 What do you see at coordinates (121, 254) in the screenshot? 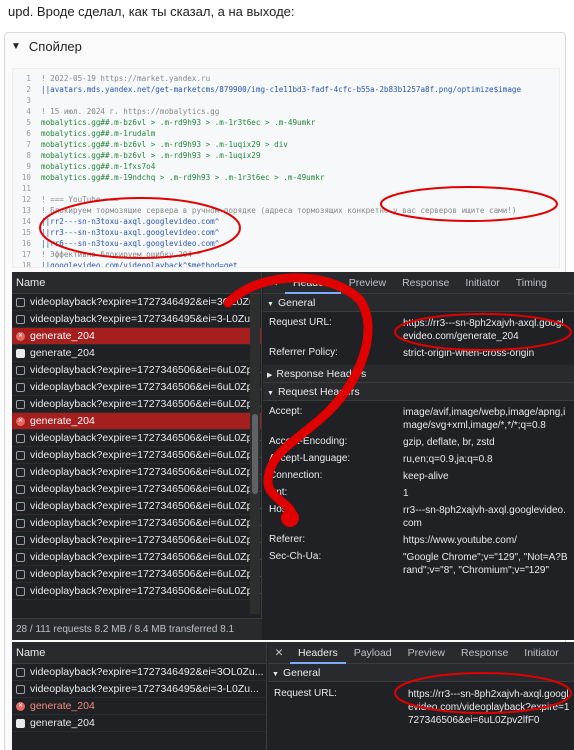
I see `line-text: ! Эффективно блокируем ошибку 204 *` at bounding box center [121, 254].